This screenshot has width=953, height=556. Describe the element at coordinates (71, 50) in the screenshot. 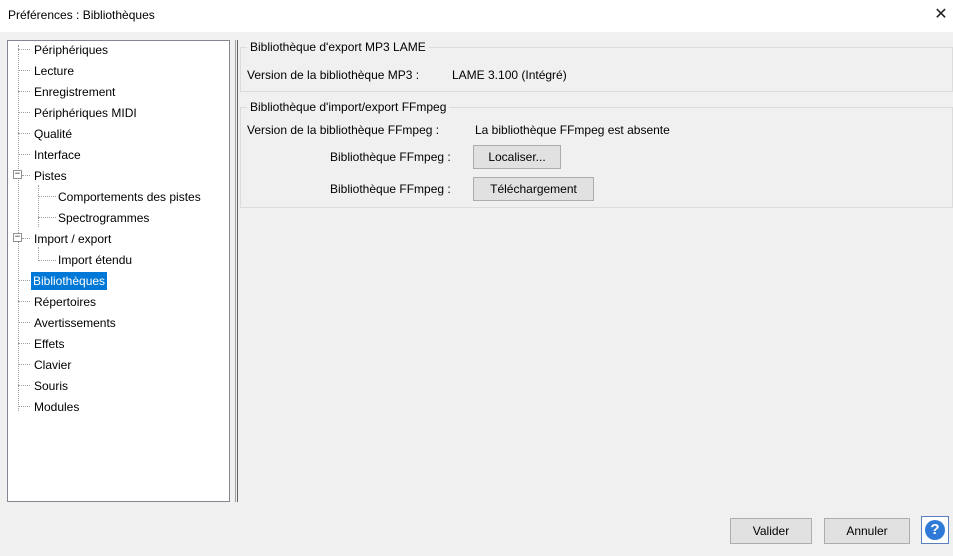

I see `tree-item-peripheriques: Périphériques` at that location.